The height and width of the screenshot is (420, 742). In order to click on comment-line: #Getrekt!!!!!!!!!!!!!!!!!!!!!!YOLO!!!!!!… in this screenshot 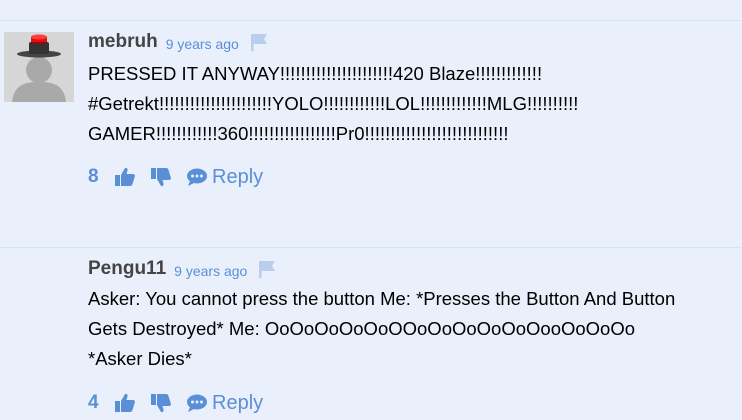, I will do `click(333, 103)`.